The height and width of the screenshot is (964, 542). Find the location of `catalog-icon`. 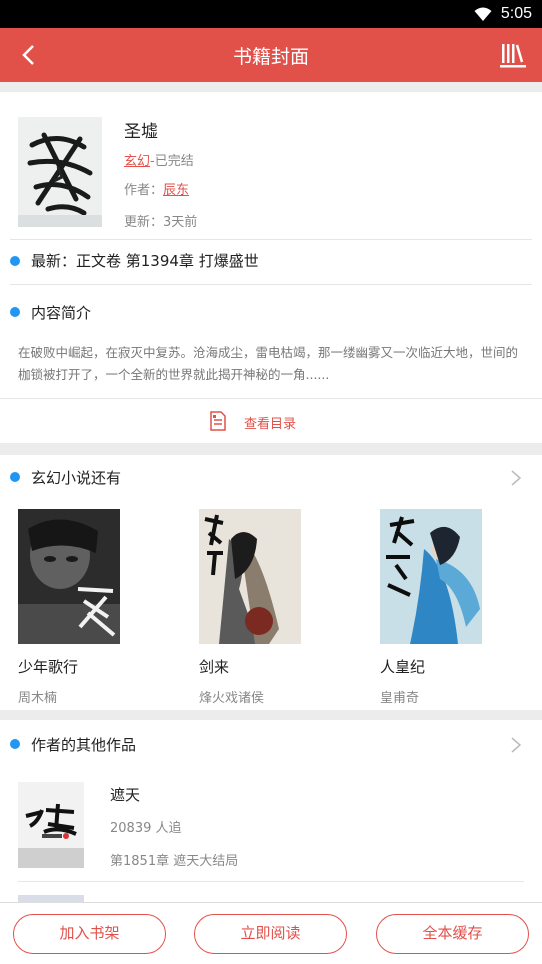

catalog-icon is located at coordinates (218, 421).